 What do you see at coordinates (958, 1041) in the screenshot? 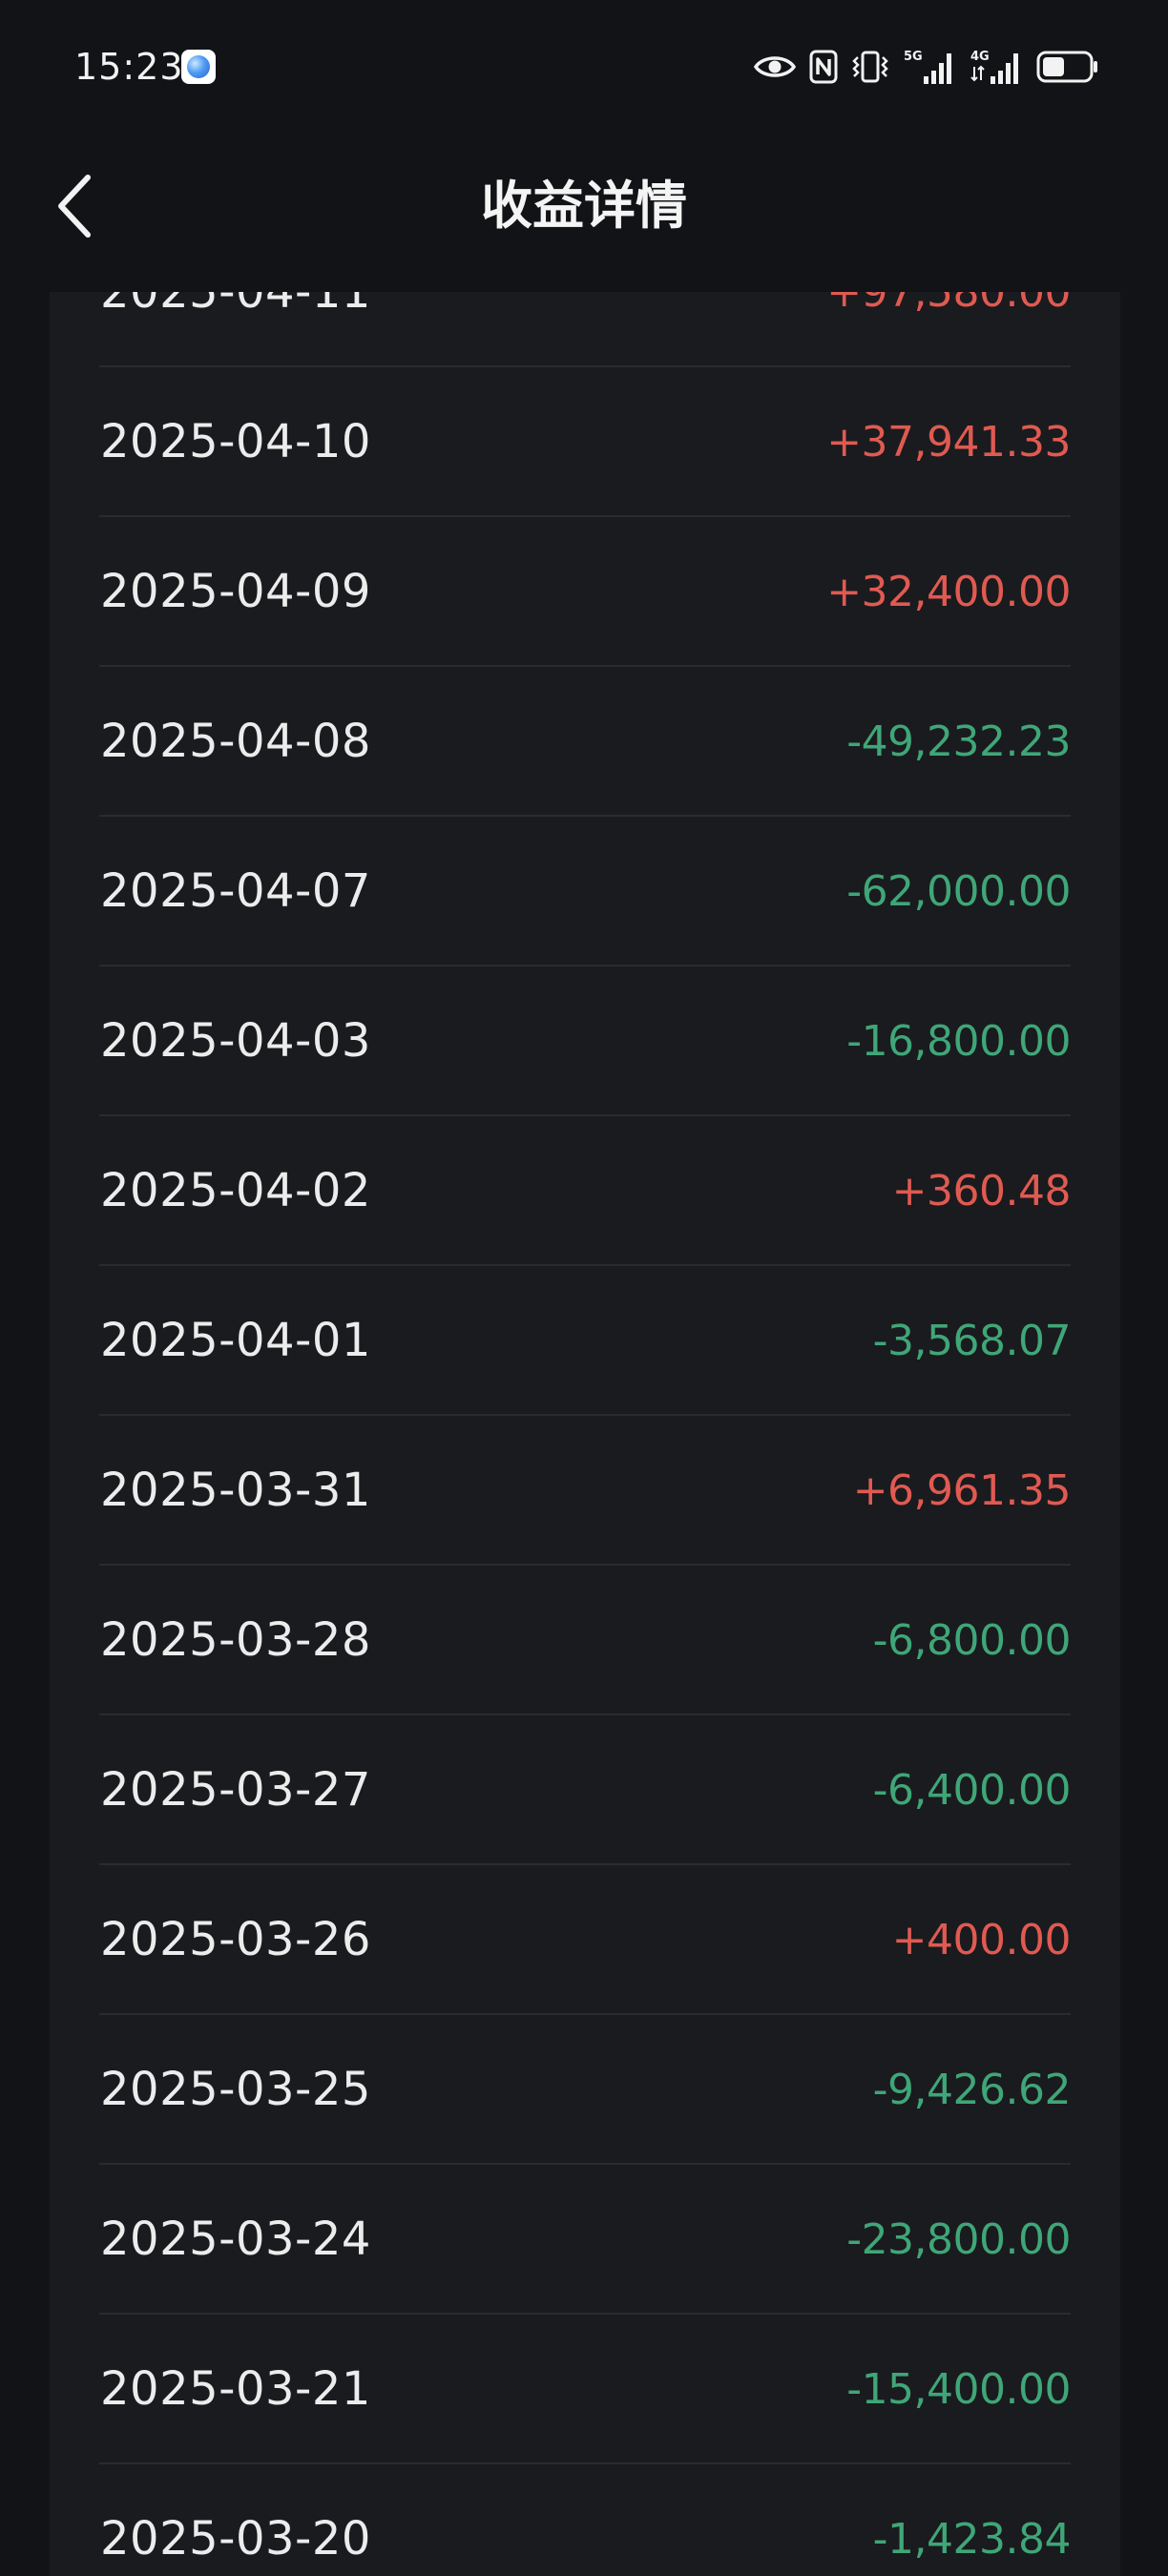
I see `row-amount: -16,800.00` at bounding box center [958, 1041].